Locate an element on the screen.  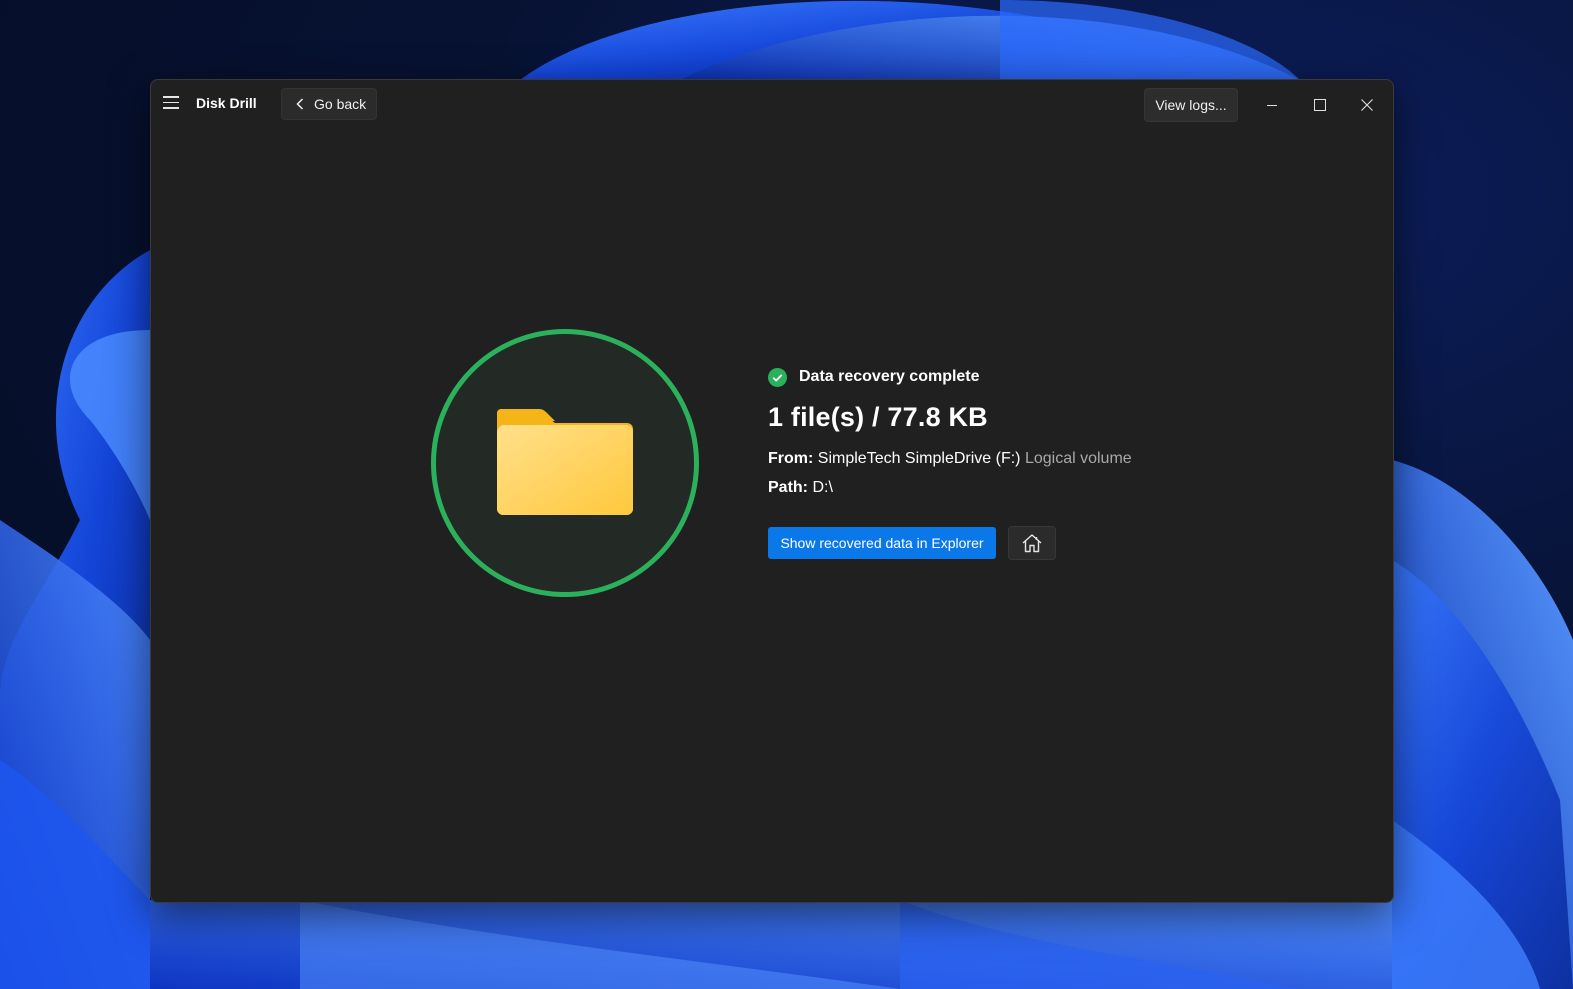
minimize-button is located at coordinates (1272, 105).